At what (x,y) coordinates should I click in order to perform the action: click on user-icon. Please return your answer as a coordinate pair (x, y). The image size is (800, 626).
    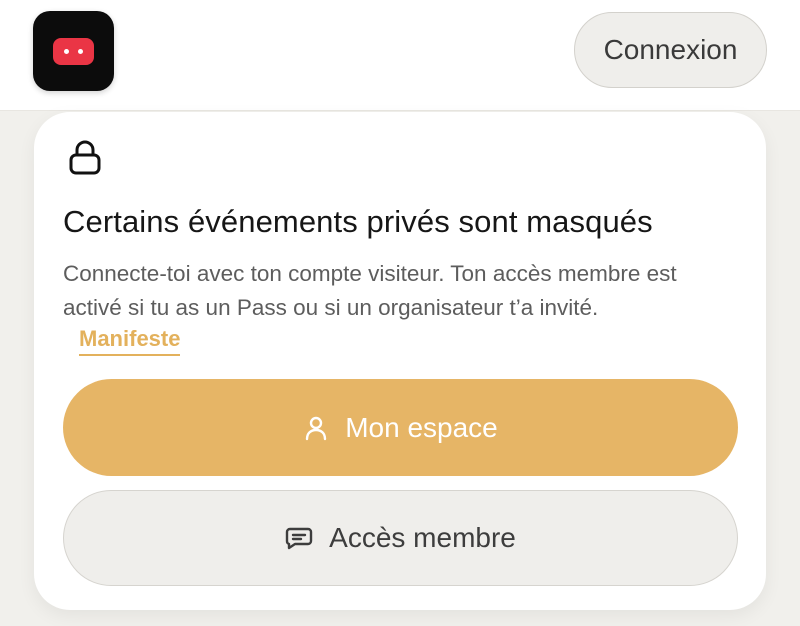
    Looking at the image, I should click on (316, 428).